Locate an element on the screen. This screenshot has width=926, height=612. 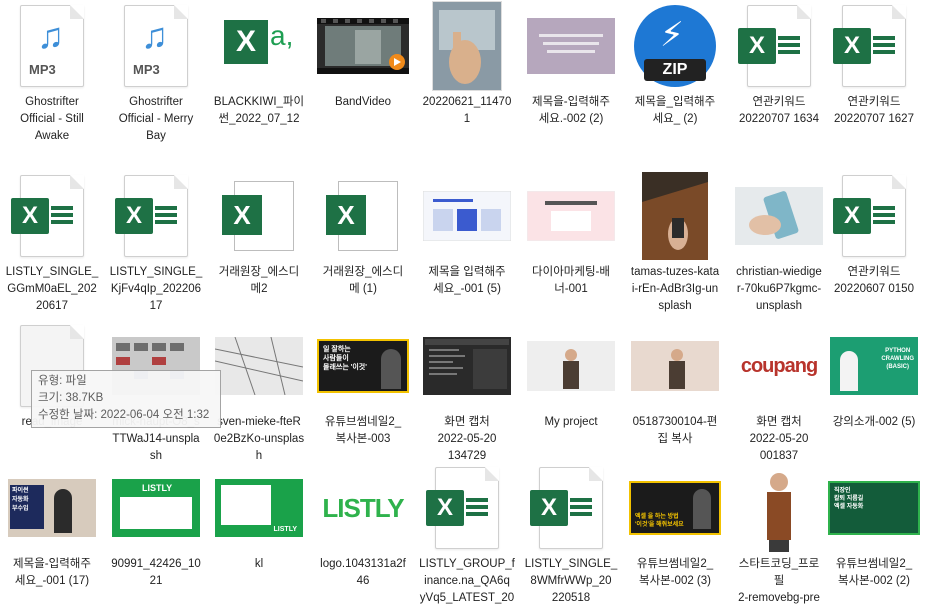
file-name: 화면 캡처 2022-05-20 001837 is located at coordinates (779, 439).